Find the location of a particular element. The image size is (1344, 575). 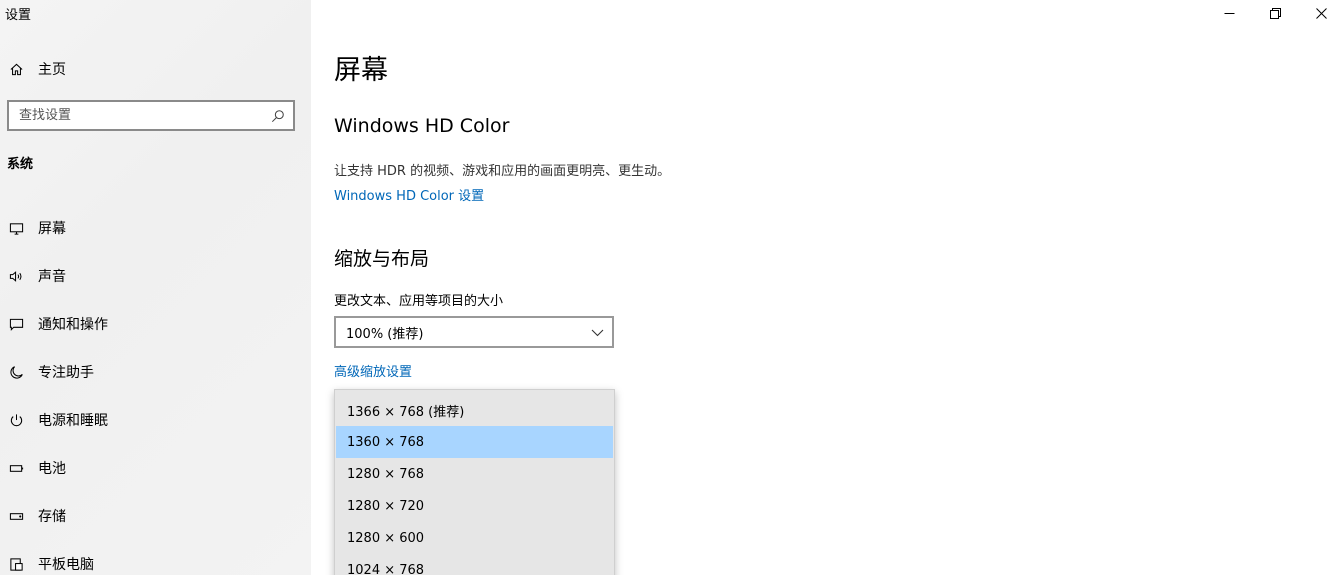

sidebar-item-battery: 电池 is located at coordinates (155, 468).